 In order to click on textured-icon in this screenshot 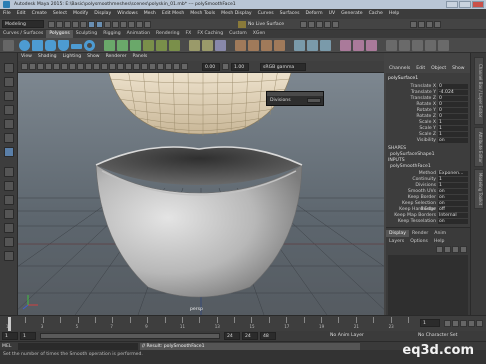, I will do `click(128, 66)`.